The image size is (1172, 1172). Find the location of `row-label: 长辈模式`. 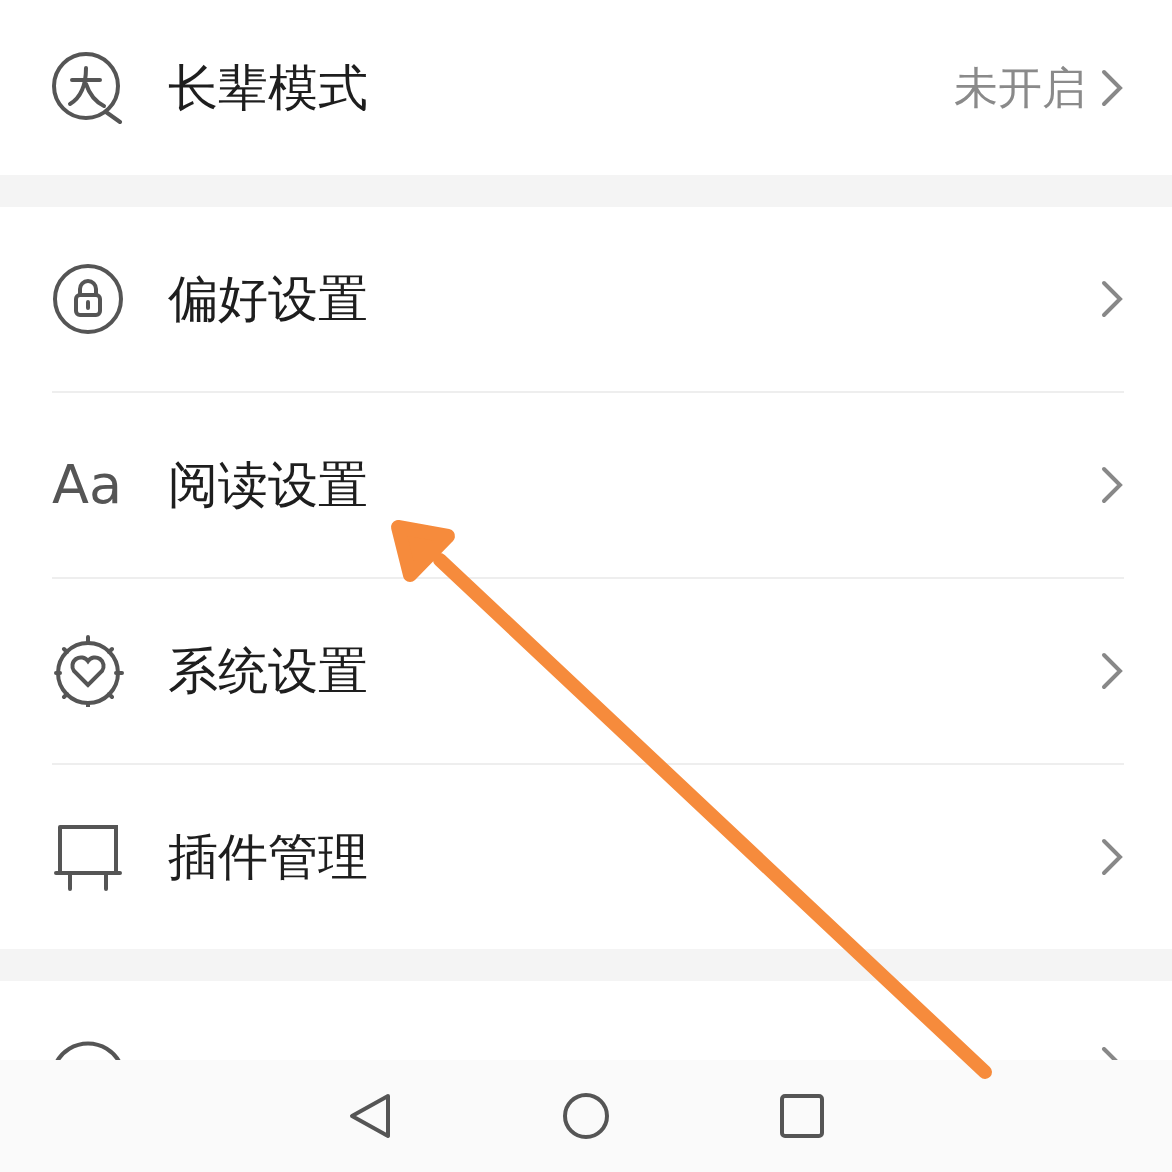

row-label: 长辈模式 is located at coordinates (268, 87).